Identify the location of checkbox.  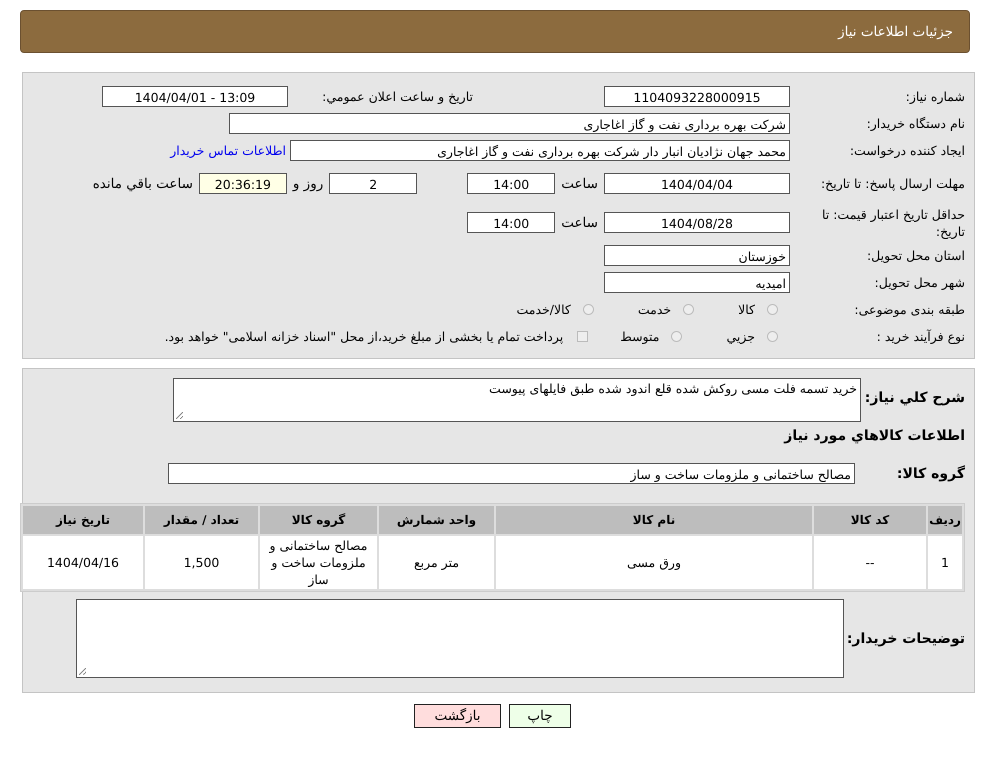
(582, 336).